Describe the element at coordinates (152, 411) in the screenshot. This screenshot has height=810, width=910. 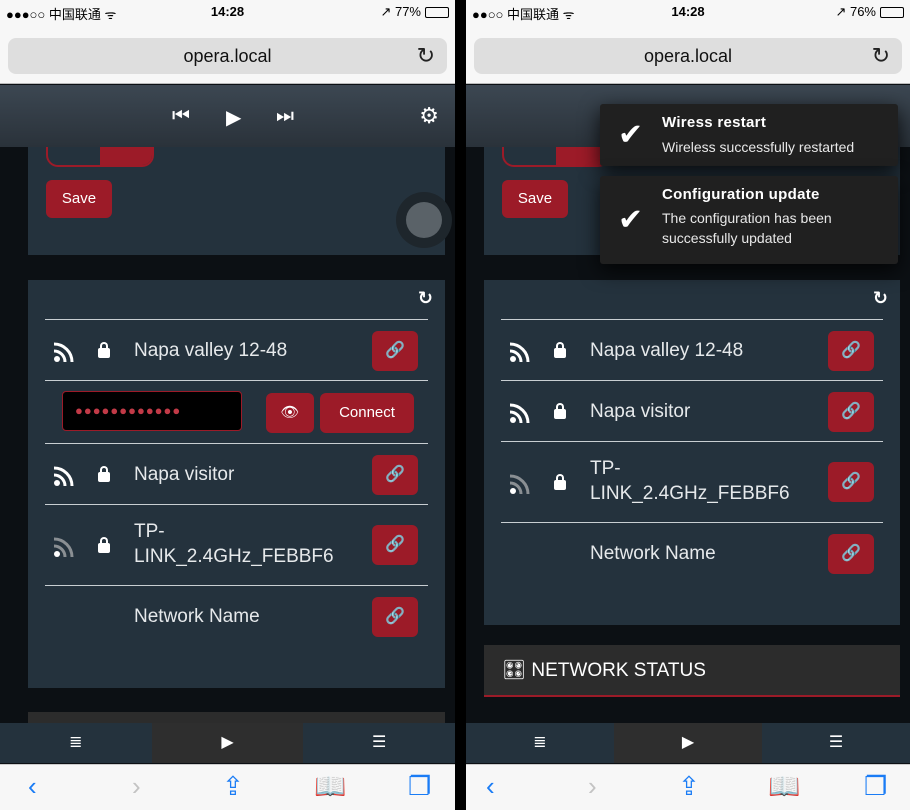
I see `password-input: ●●●●●●●●●●●●` at that location.